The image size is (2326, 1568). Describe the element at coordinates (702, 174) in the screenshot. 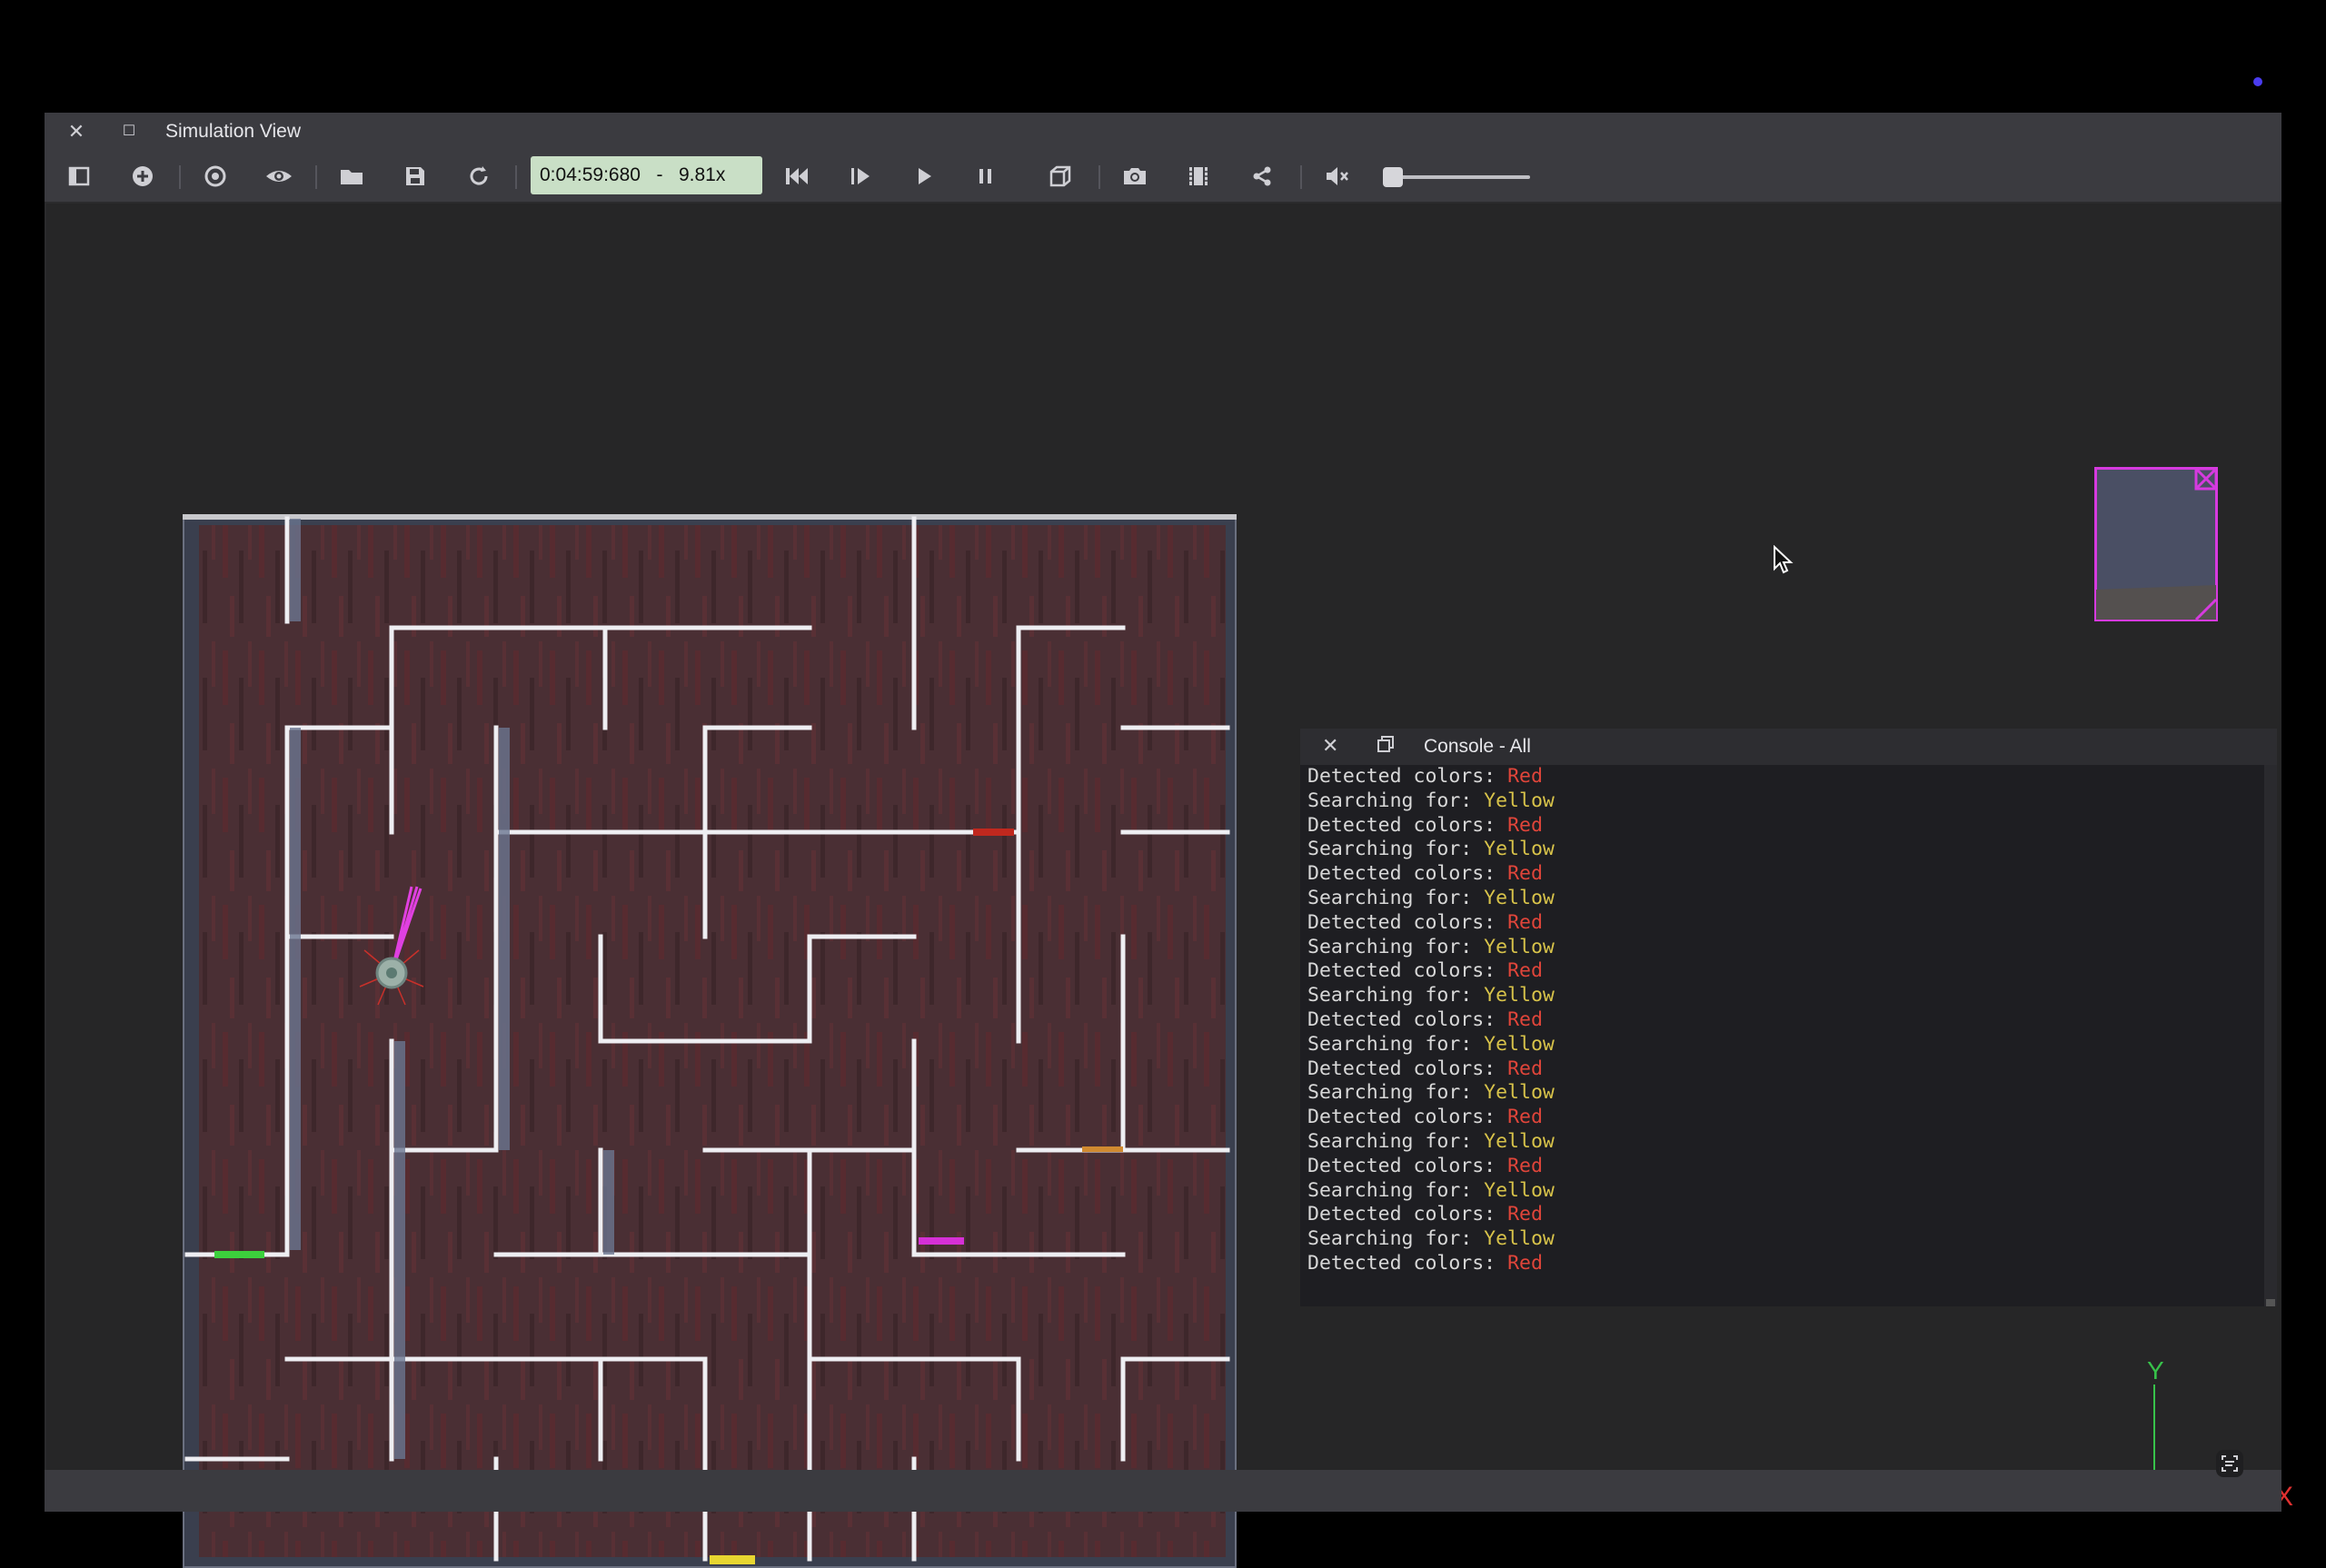

I see `speed-value: 9.81x` at that location.